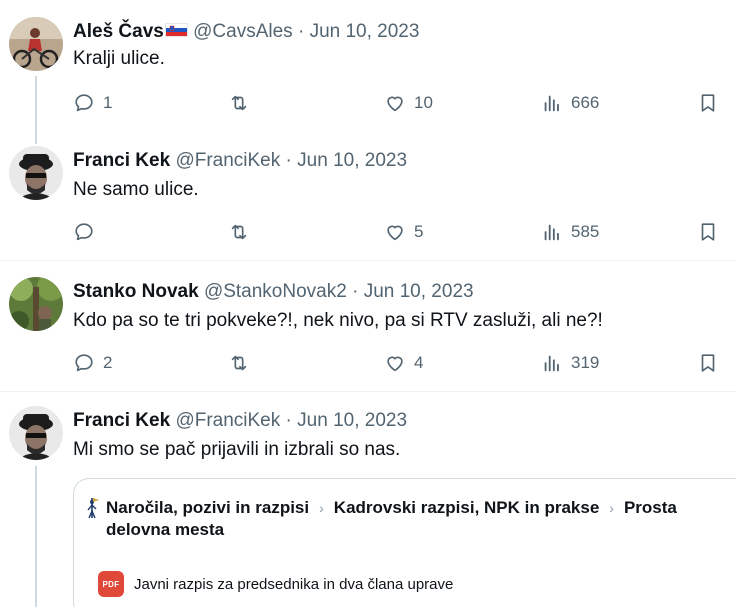 The image size is (736, 607). I want to click on action-bar: 5 585, so click(403, 232).